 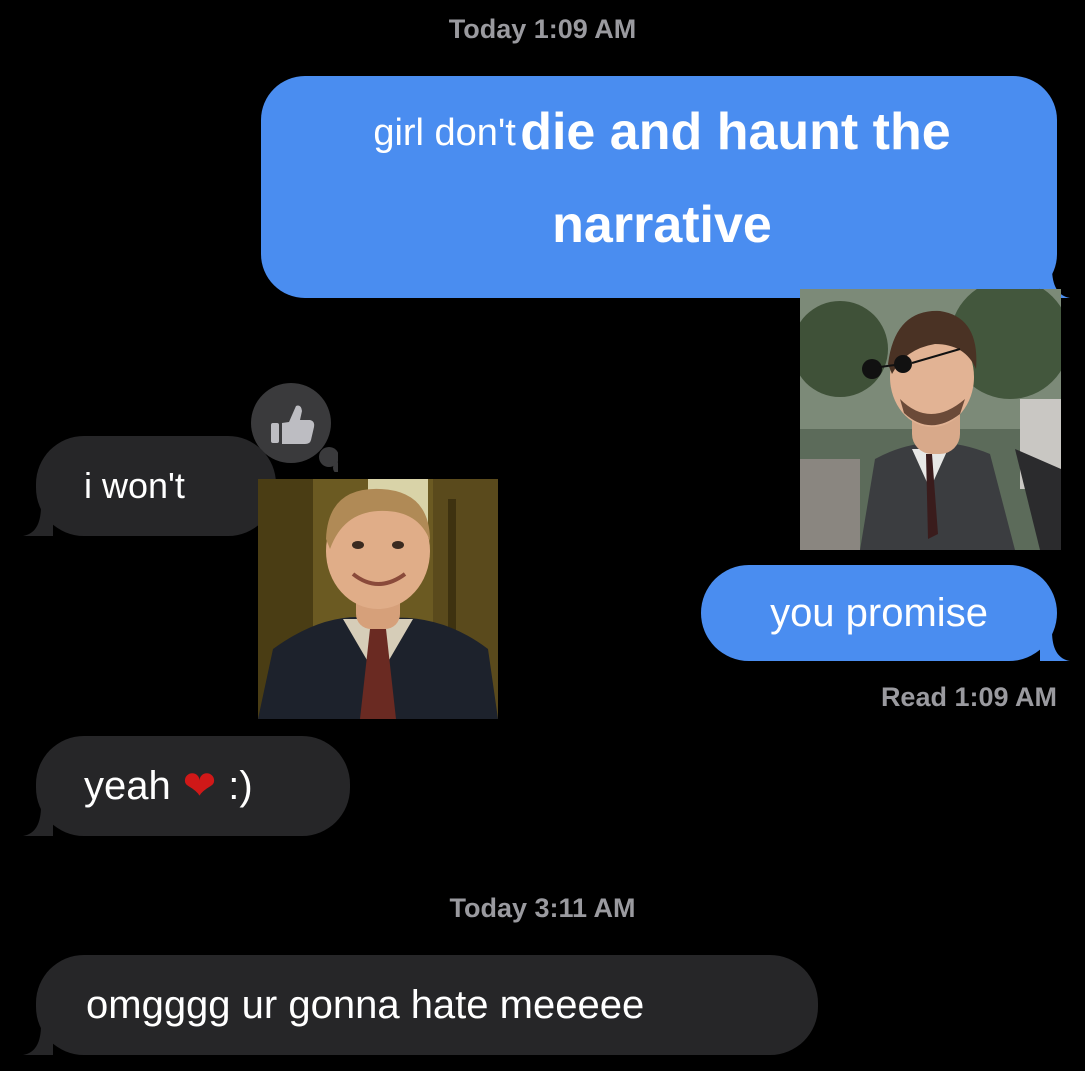 I want to click on incoming-message-bubble: yeah ❤ :), so click(x=186, y=786).